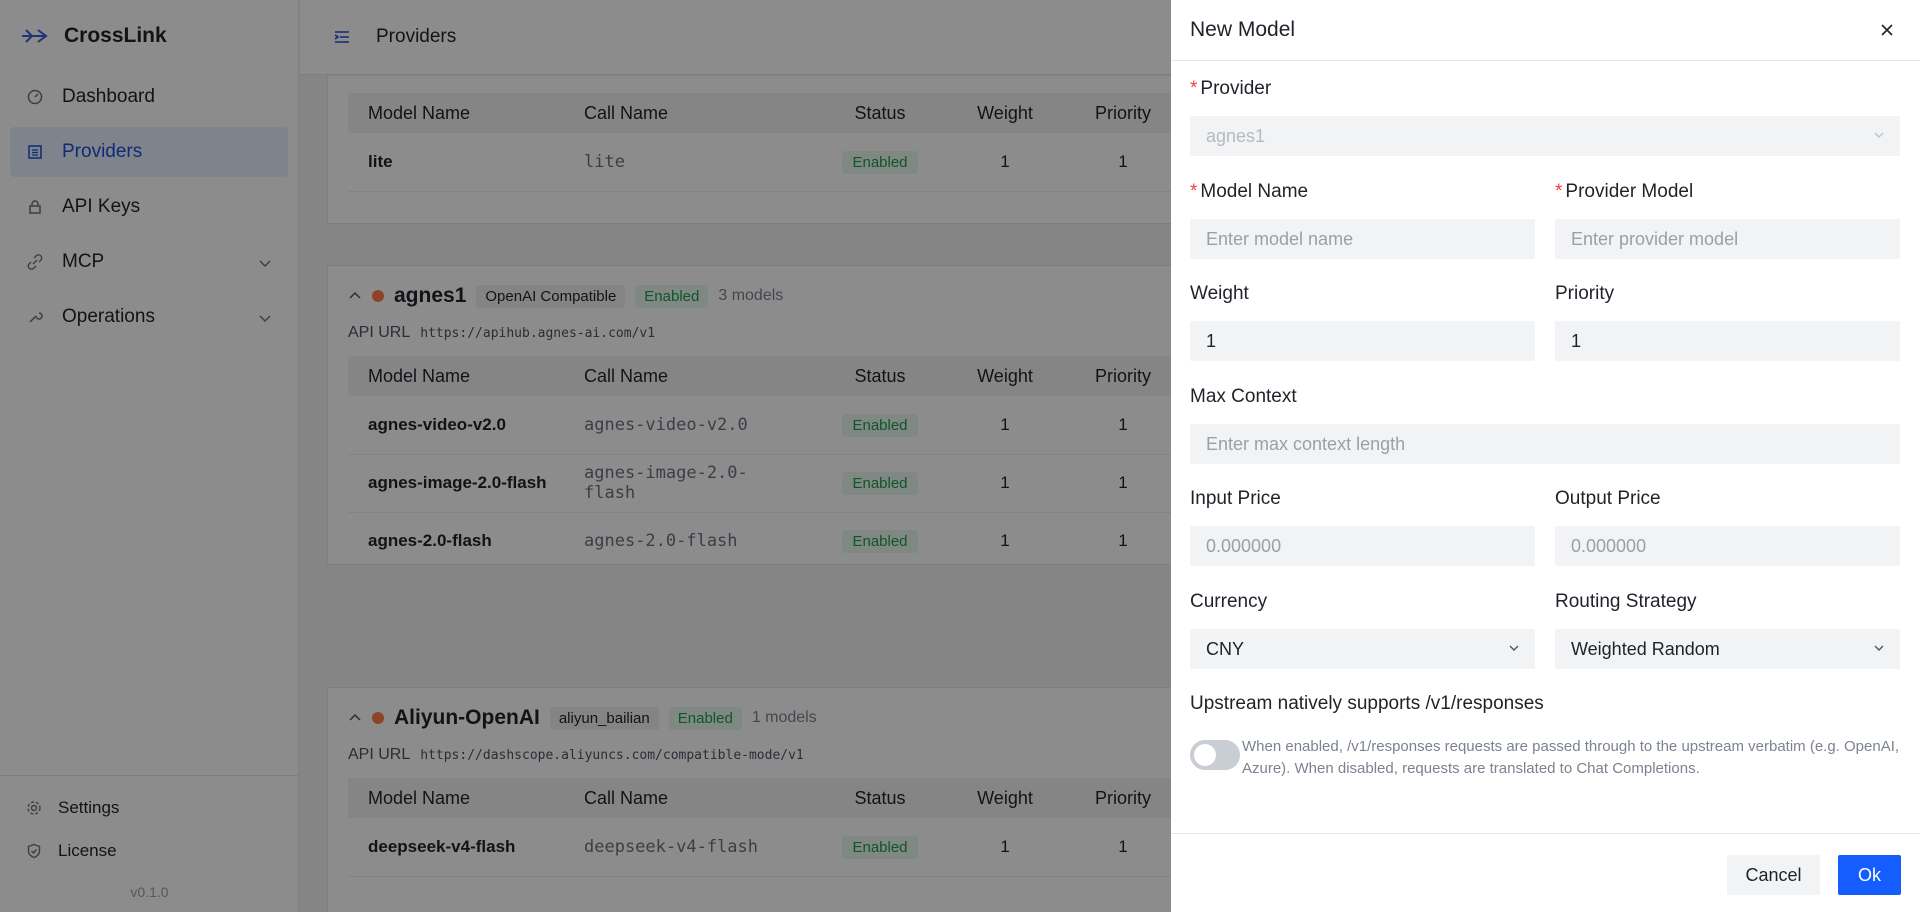  Describe the element at coordinates (1362, 649) in the screenshot. I see `currency-select: CNY` at that location.